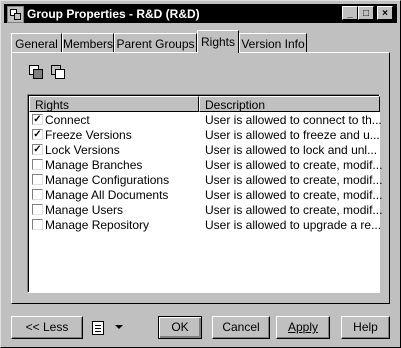  Describe the element at coordinates (36, 42) in the screenshot. I see `tab-general: General` at that location.